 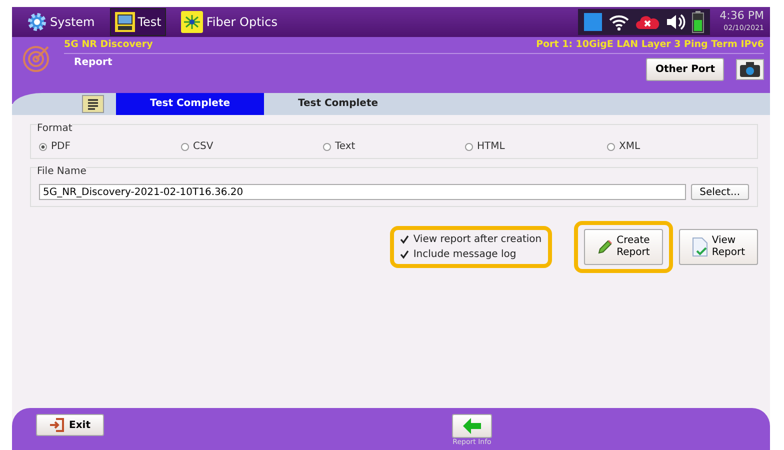 I want to click on wifi-icon, so click(x=619, y=22).